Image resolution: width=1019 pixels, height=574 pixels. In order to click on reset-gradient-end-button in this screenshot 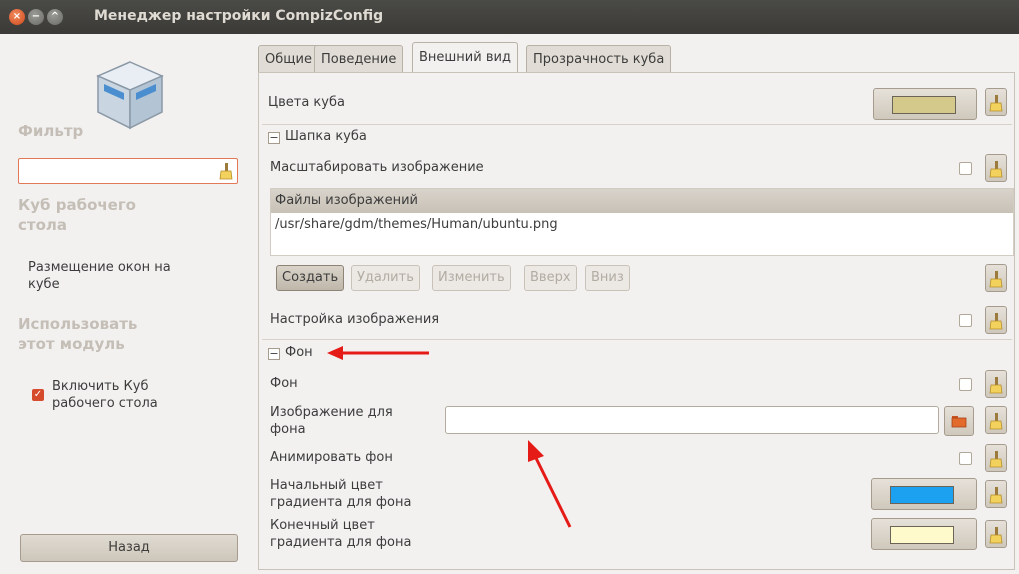, I will do `click(996, 534)`.